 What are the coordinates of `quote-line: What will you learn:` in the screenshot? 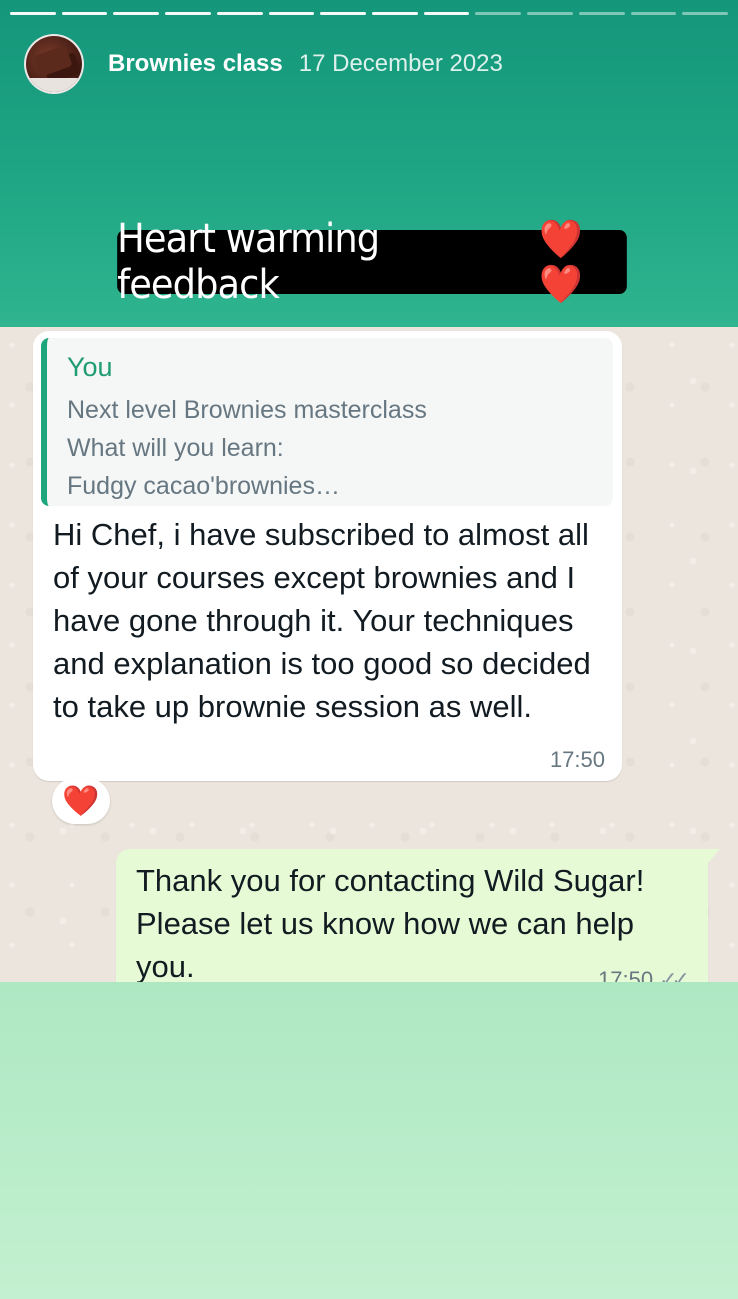 It's located at (175, 448).